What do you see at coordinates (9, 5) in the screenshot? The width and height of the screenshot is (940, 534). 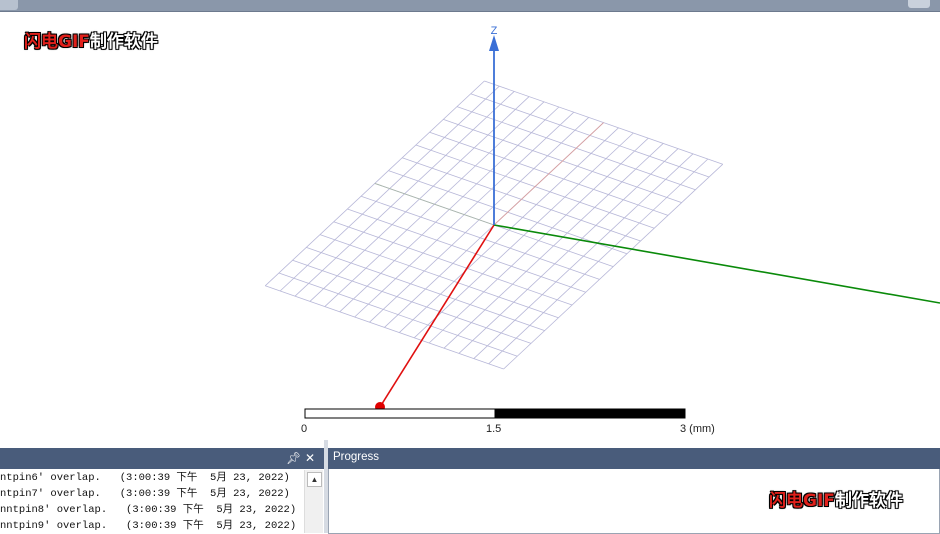 I see `top-tab-handle` at bounding box center [9, 5].